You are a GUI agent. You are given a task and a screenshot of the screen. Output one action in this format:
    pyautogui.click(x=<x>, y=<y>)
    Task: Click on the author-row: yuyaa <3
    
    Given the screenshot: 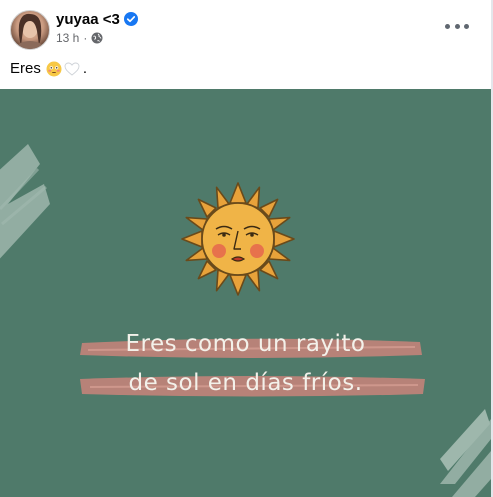 What is the action you would take?
    pyautogui.click(x=97, y=19)
    